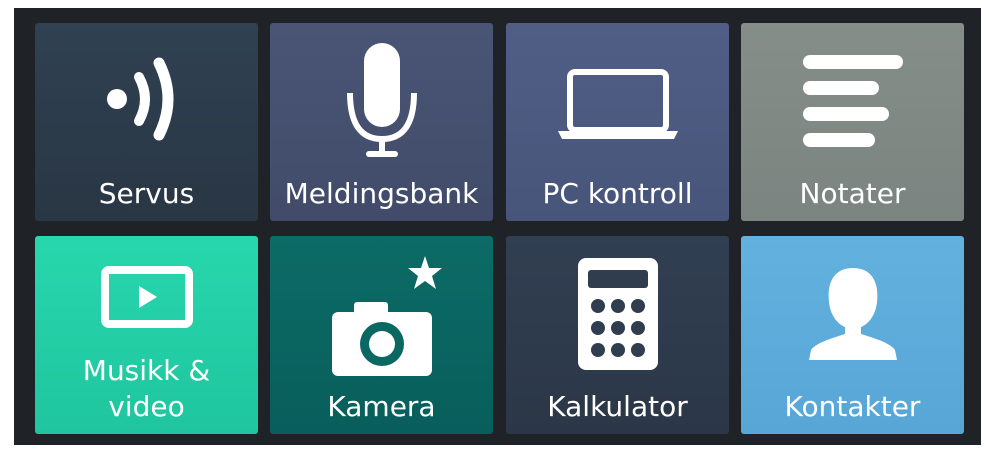  I want to click on tile-musikk-video: Musikk & video, so click(146, 335).